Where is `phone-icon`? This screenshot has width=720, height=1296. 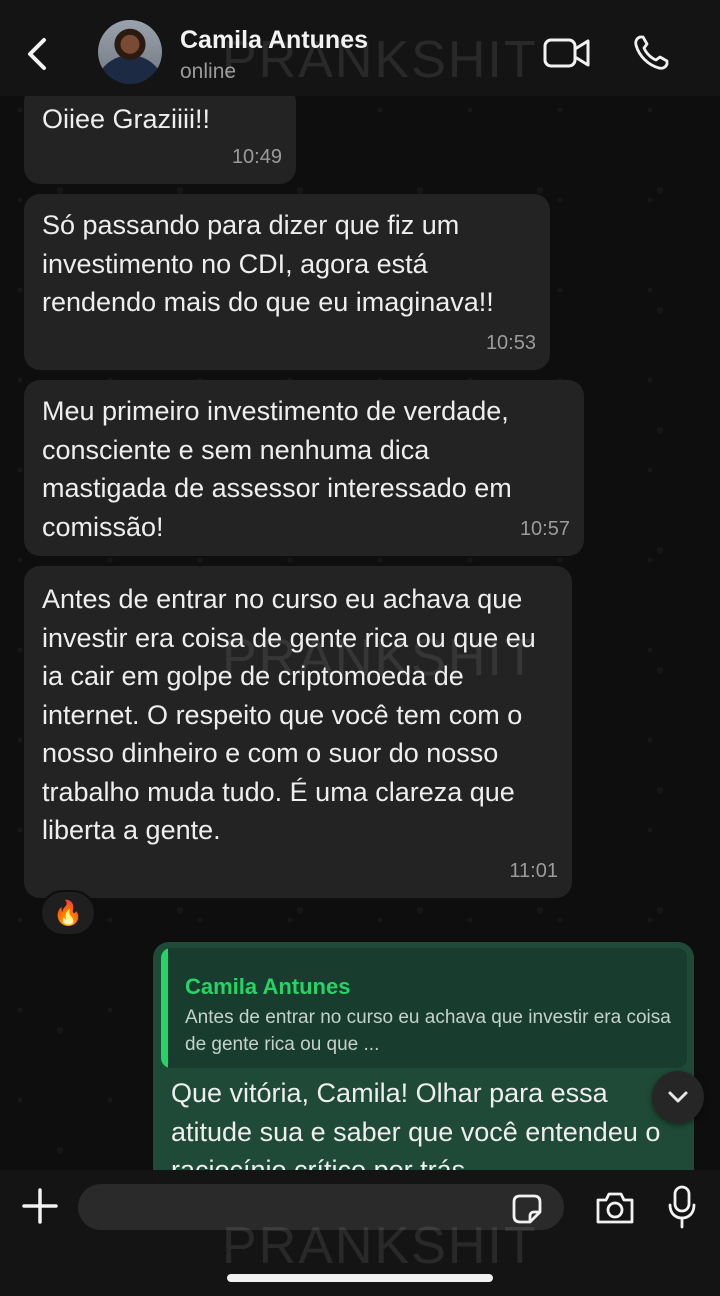
phone-icon is located at coordinates (651, 53).